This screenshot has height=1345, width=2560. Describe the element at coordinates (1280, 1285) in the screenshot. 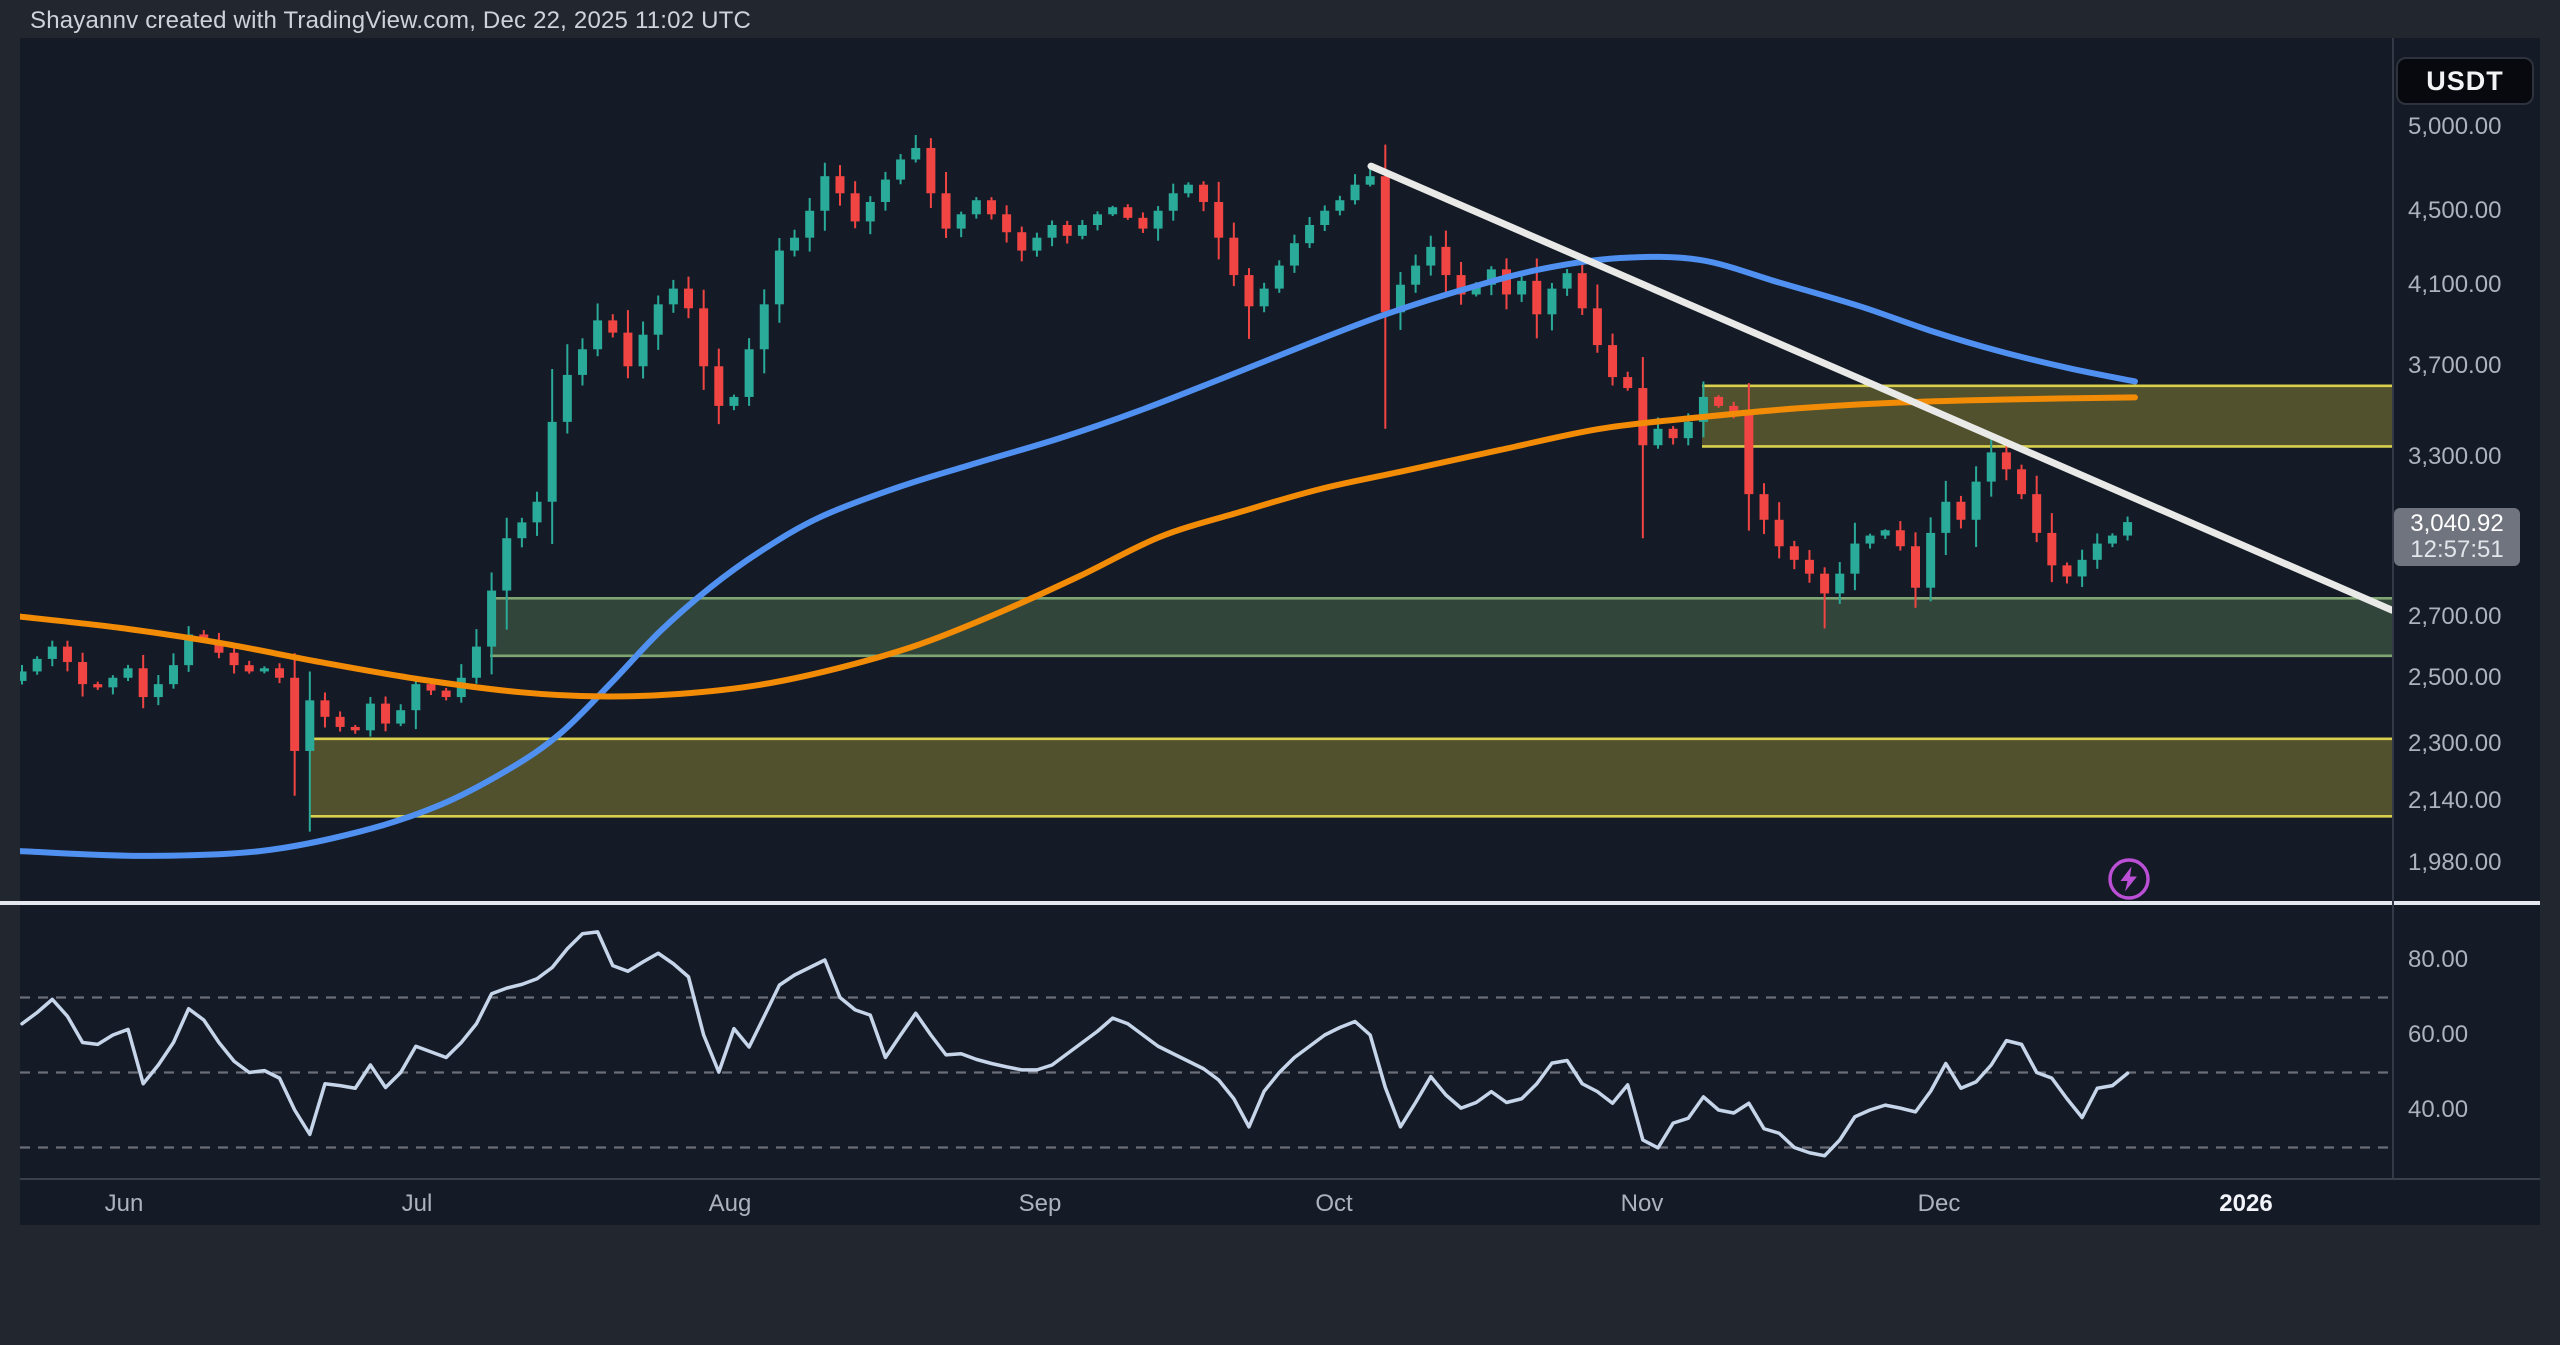

I see `footer-bar: TradingView` at that location.